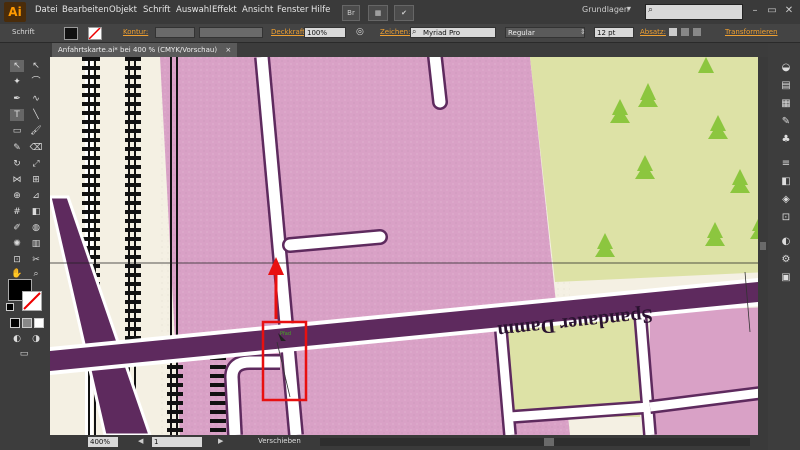  Describe the element at coordinates (453, 32) in the screenshot. I see `font-family-field: Myriad Pro` at that location.